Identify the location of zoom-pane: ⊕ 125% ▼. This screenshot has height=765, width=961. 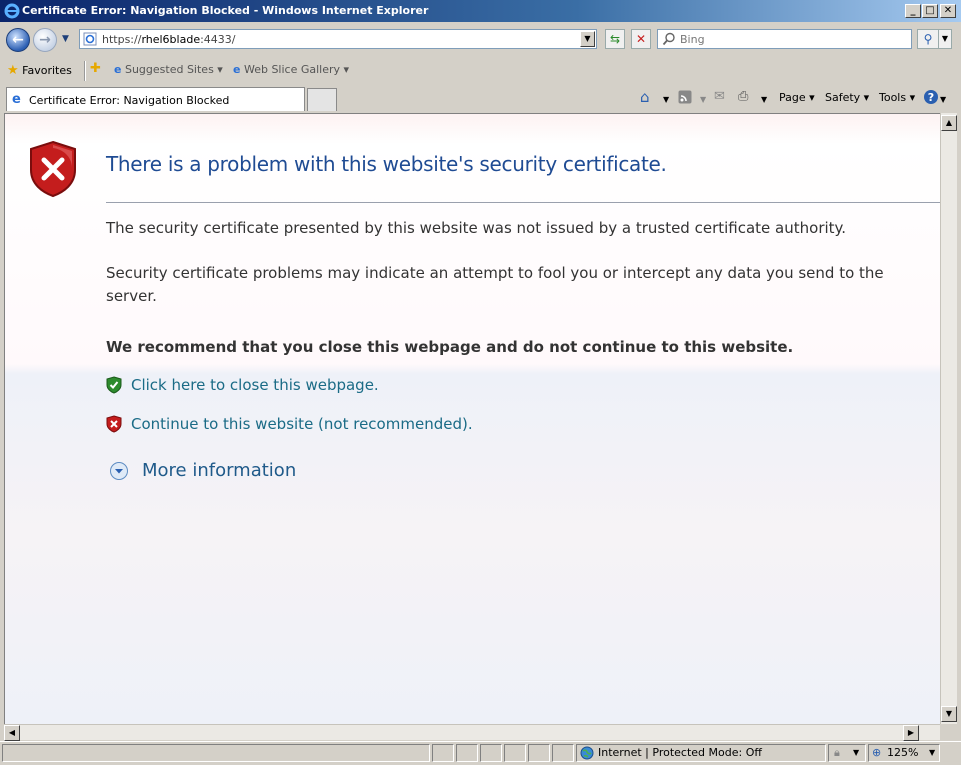
(904, 753).